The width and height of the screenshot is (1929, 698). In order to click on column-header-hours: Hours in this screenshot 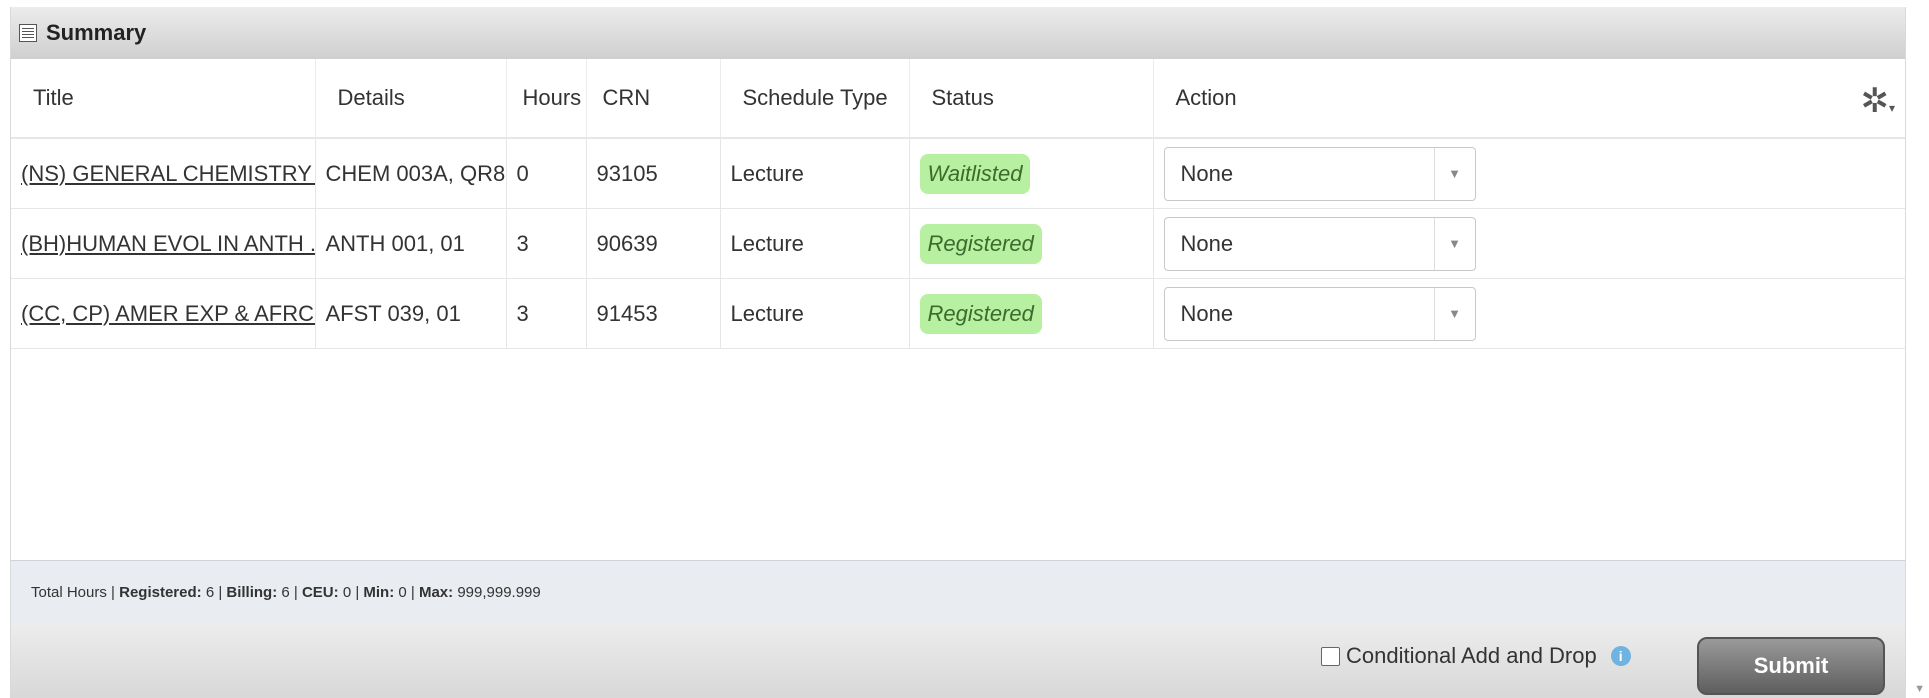, I will do `click(546, 99)`.